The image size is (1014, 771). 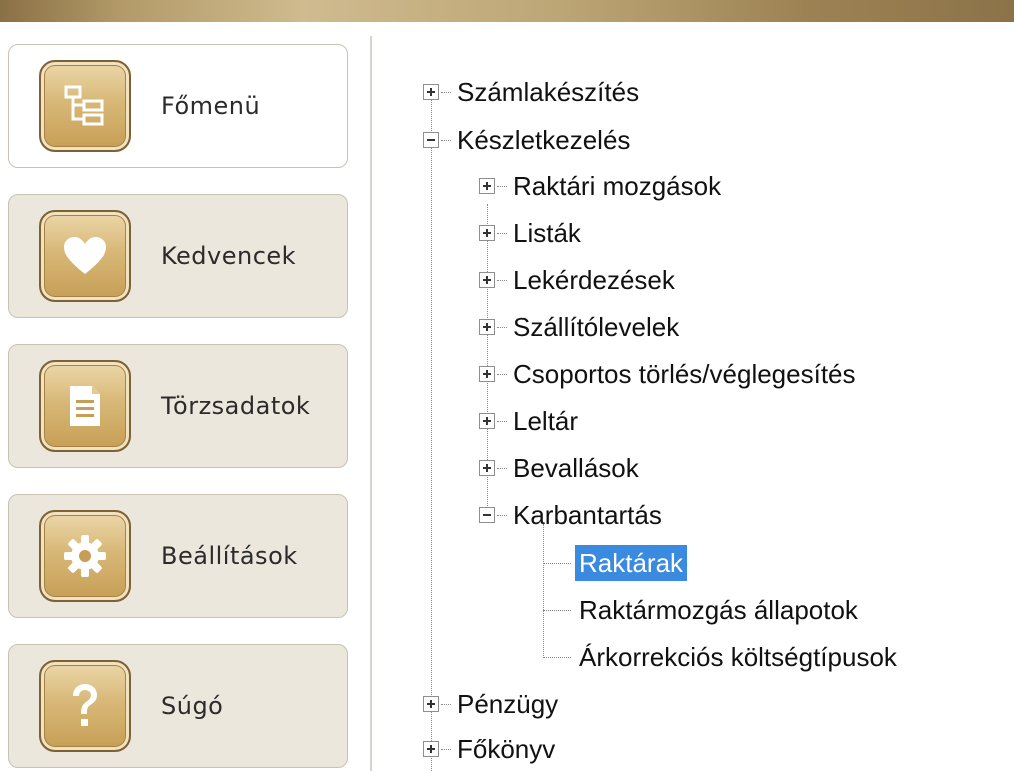 I want to click on nav-label-kedvencek: Kedvencek, so click(x=229, y=256).